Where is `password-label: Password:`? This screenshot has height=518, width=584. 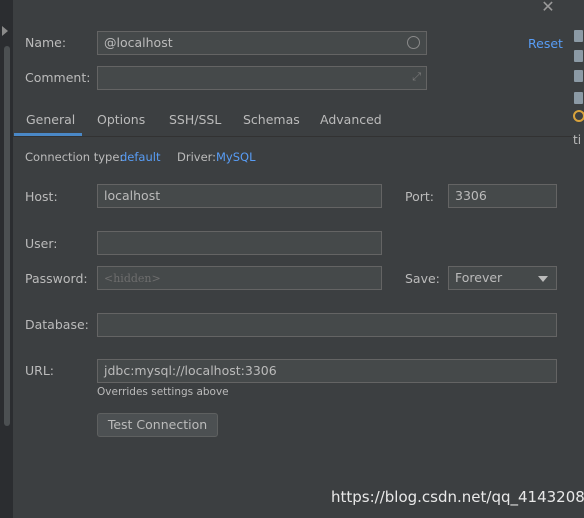
password-label: Password: is located at coordinates (56, 278).